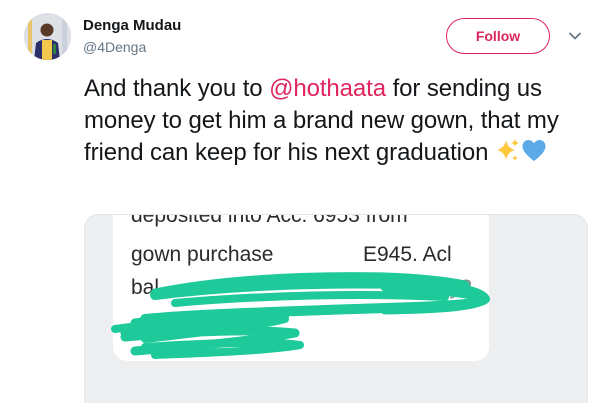 This screenshot has height=403, width=612. I want to click on blue-heart-icon, so click(534, 155).